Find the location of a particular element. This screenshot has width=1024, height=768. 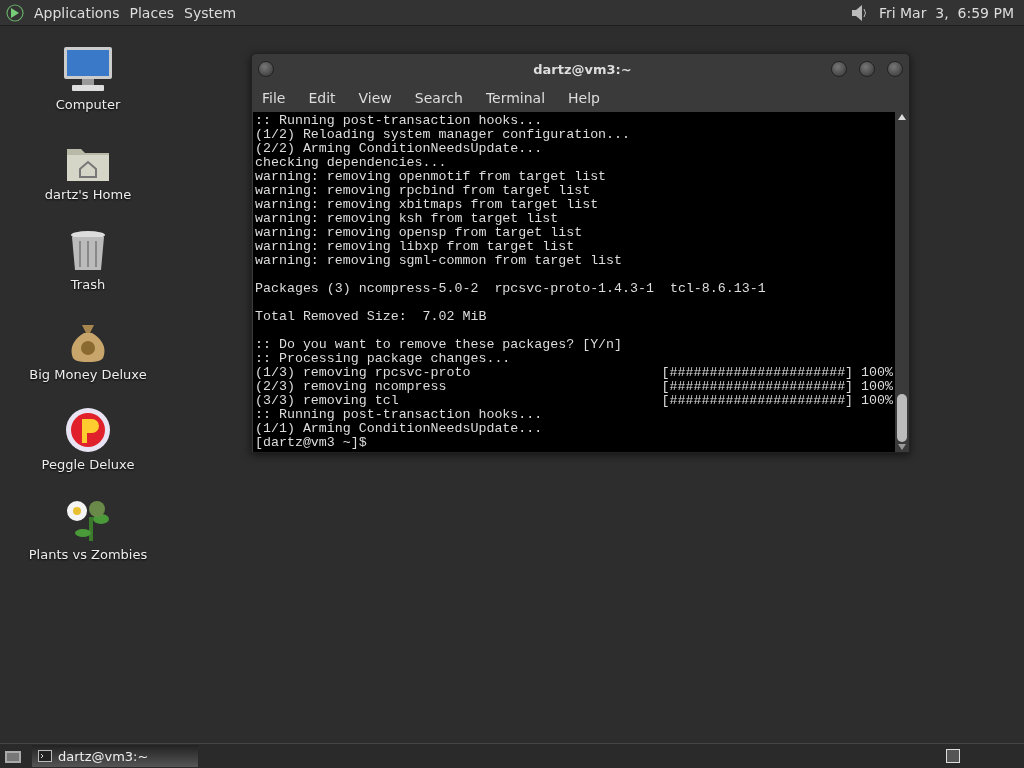

menu-item: Terminal is located at coordinates (523, 98).